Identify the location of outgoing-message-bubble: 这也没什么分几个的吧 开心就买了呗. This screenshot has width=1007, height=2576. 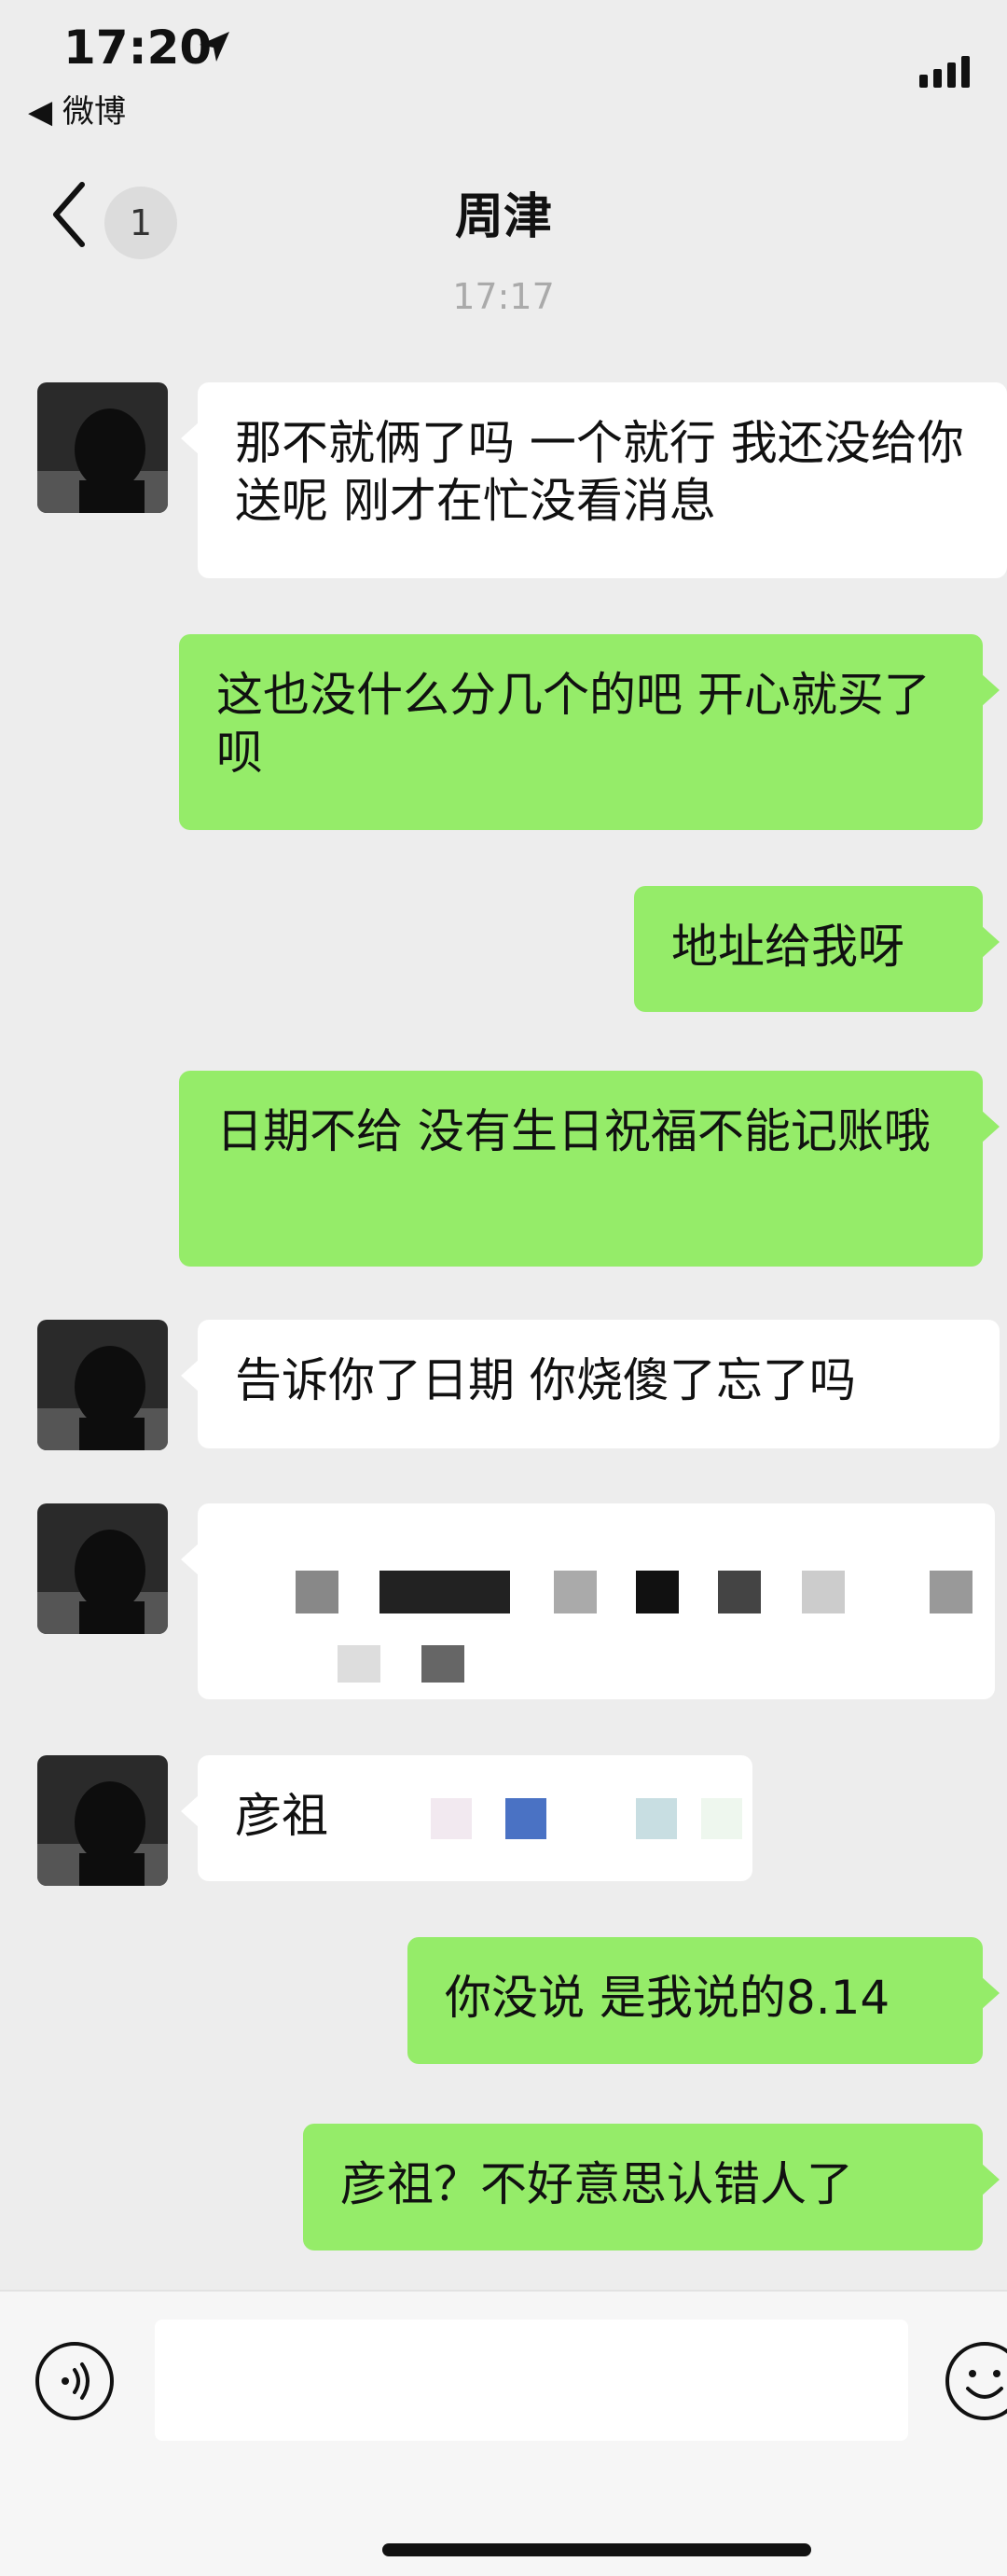
(589, 732).